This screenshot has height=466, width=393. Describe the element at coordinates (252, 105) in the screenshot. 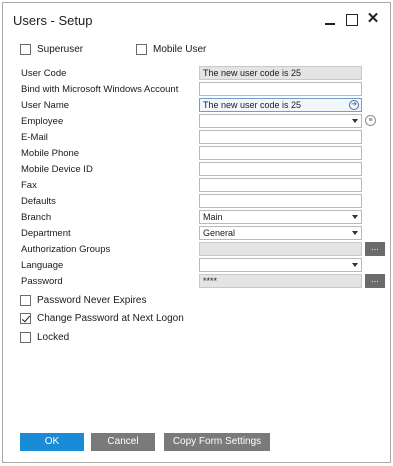

I see `user-name-value: The new user code is 25` at that location.